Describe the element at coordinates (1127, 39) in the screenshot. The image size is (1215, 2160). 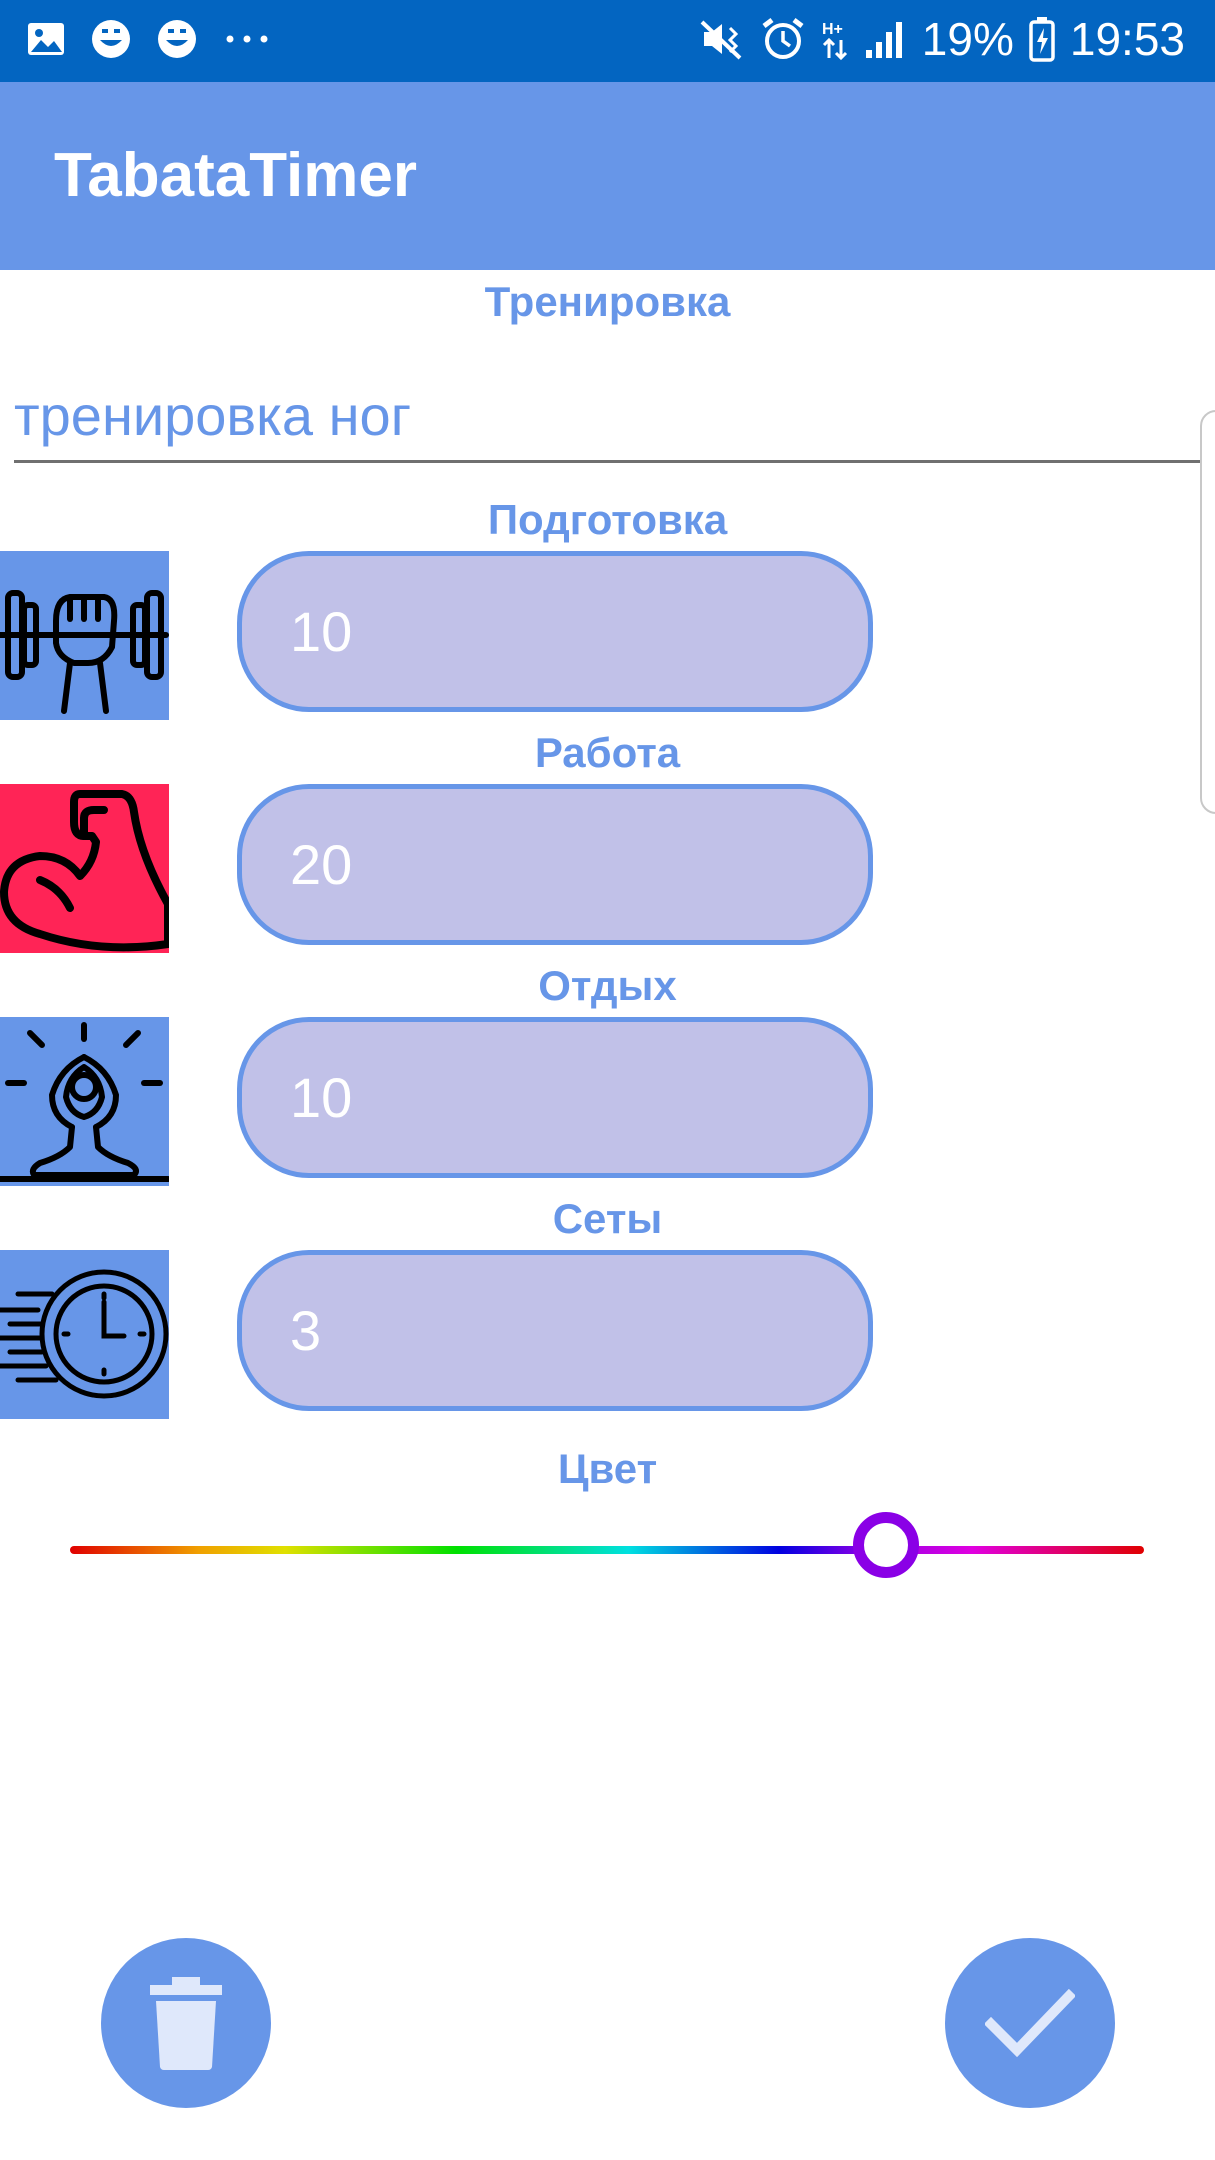
I see `clock-time: 19:53` at that location.